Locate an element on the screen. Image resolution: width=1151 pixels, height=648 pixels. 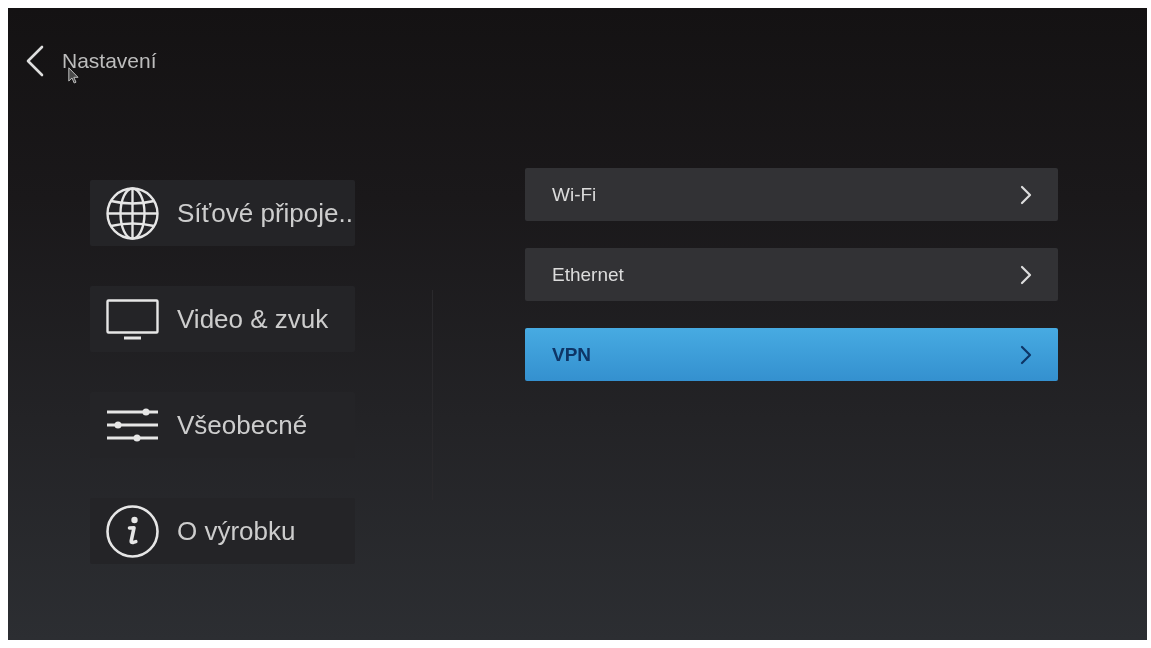
category-tile: Síťové připoje.. is located at coordinates (222, 213).